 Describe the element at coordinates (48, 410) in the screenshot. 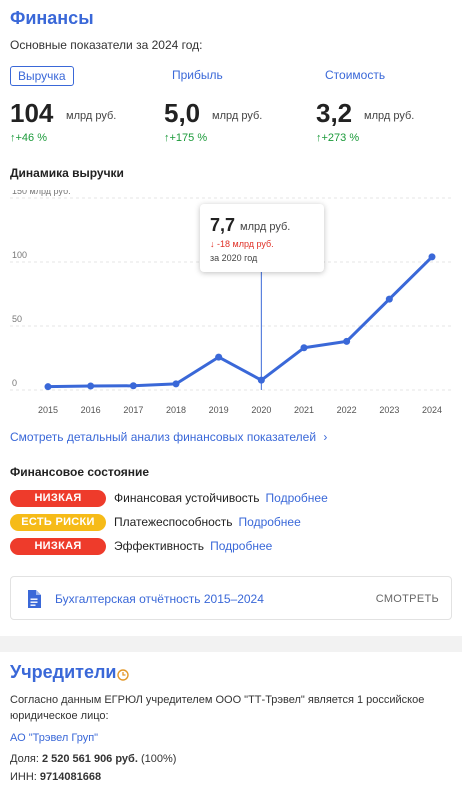

I see `x-tick-label: 2015` at that location.